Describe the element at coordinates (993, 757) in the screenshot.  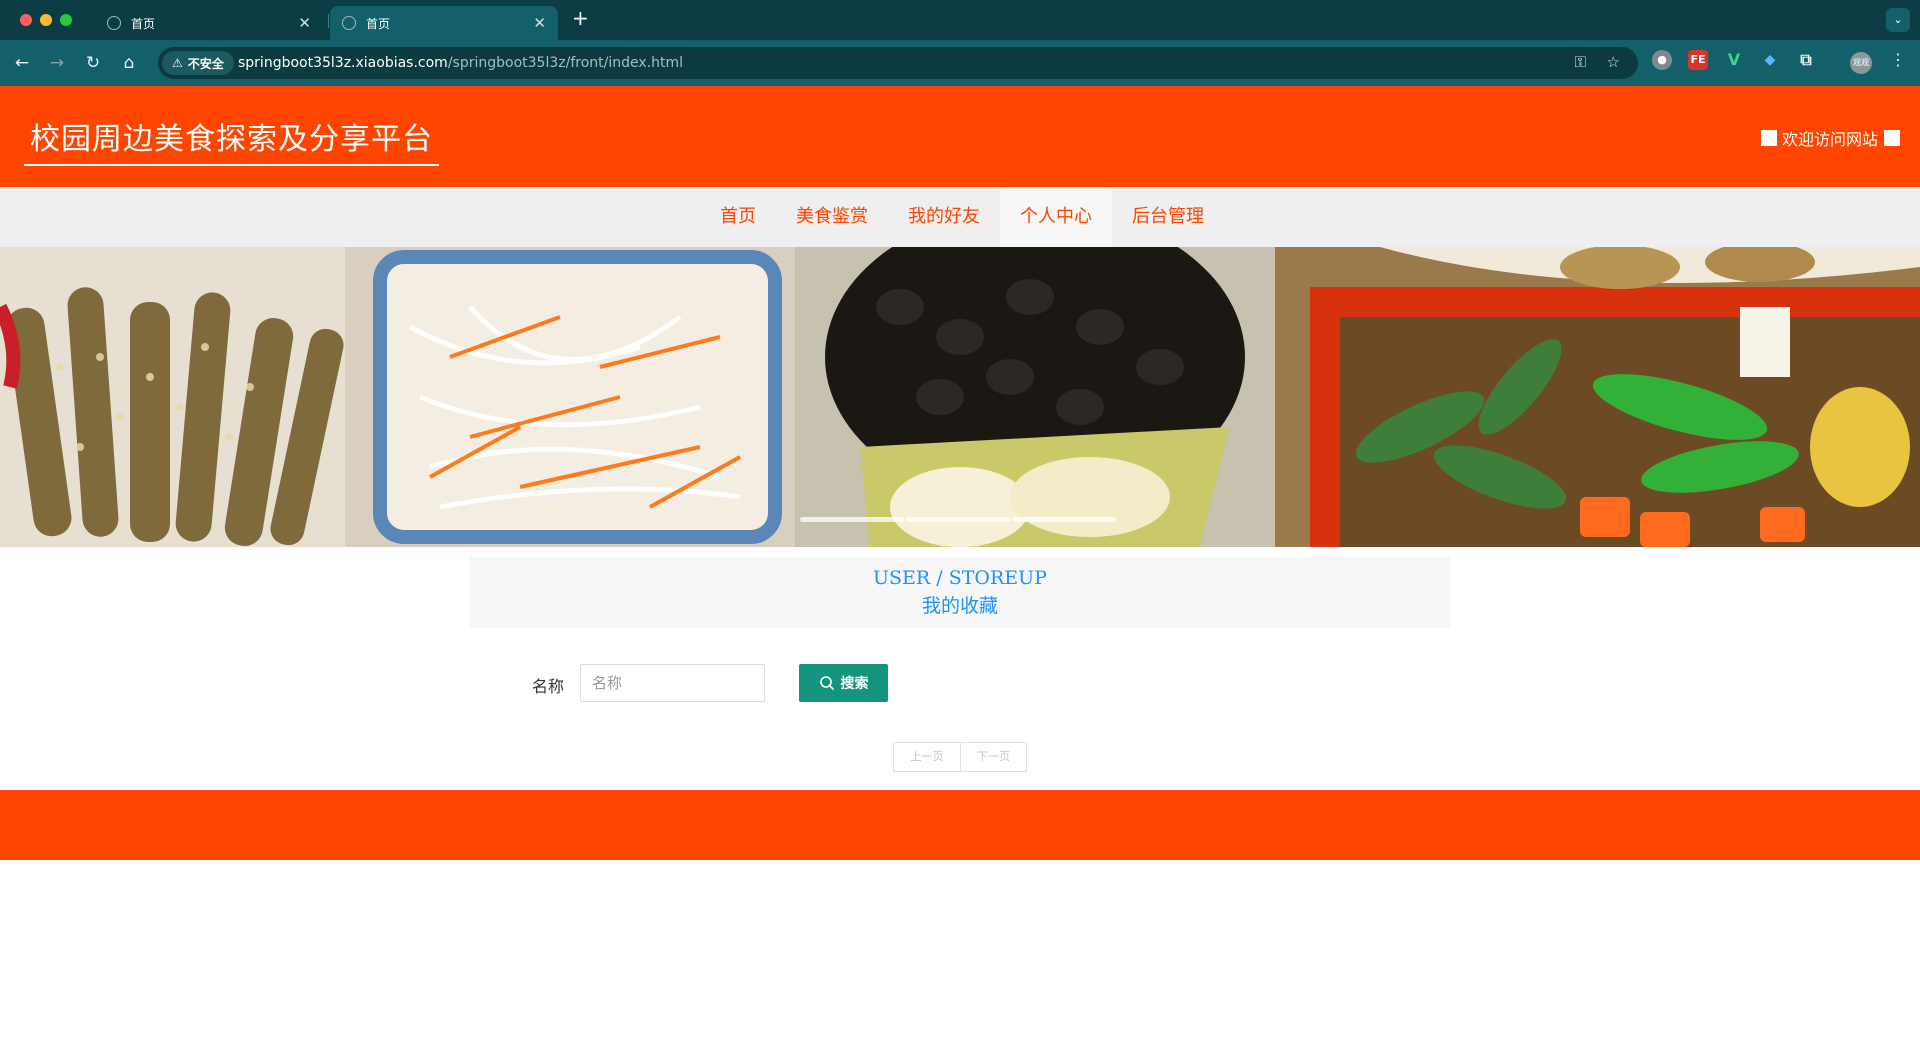
I see `next-page-button: 下一页` at that location.